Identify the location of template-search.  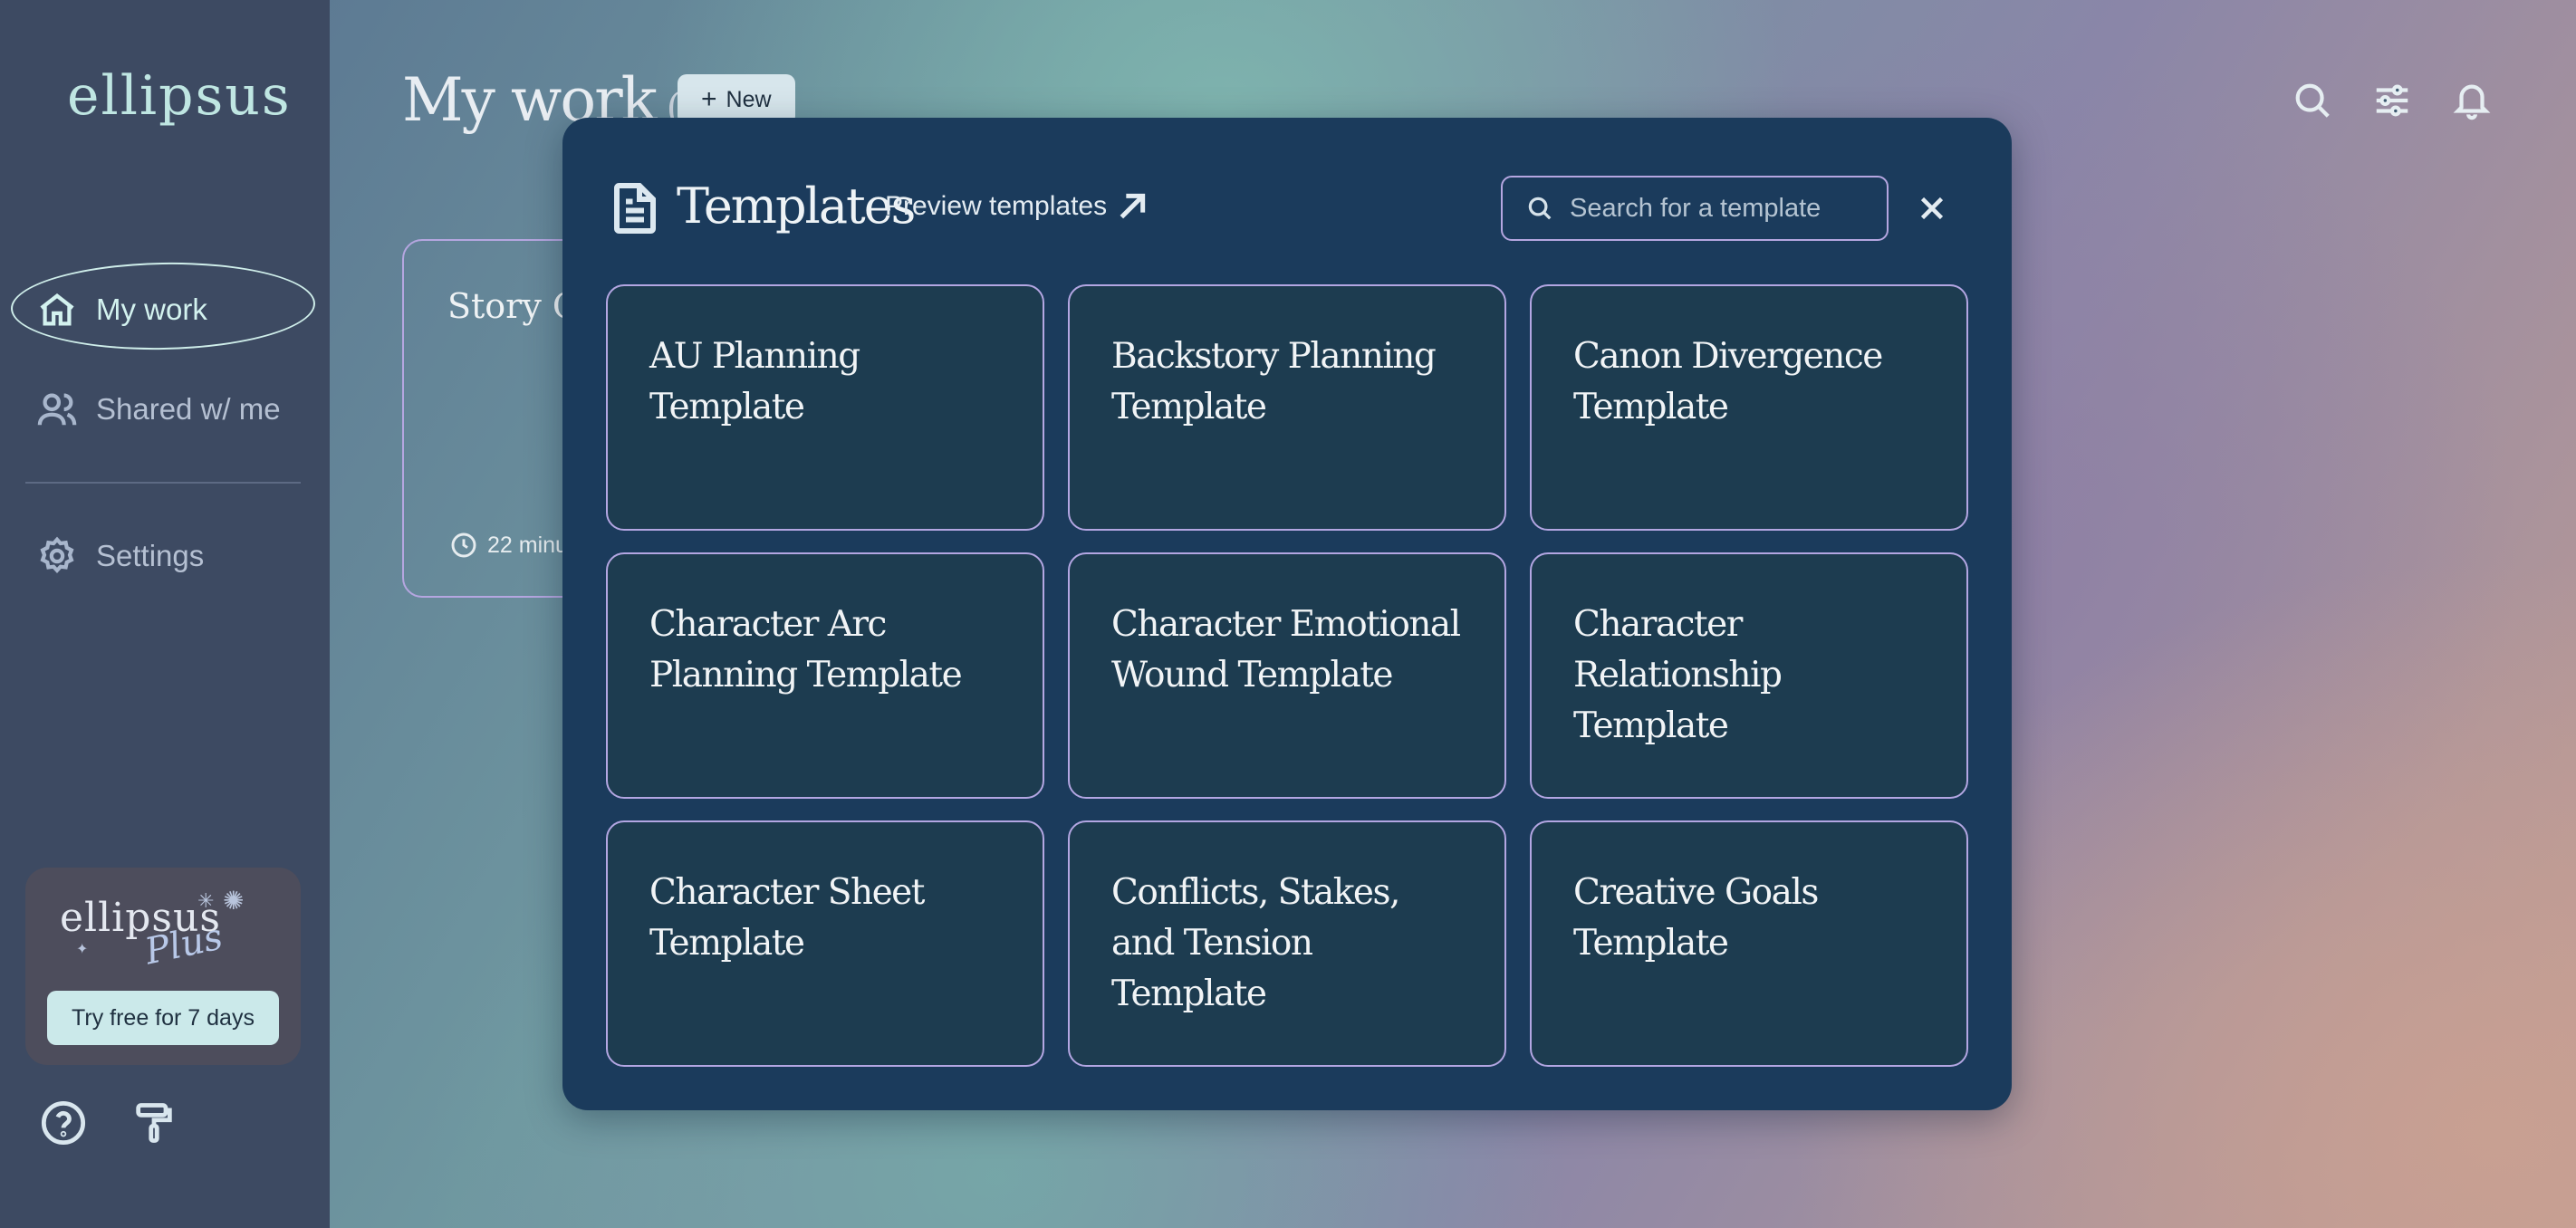
(1695, 209).